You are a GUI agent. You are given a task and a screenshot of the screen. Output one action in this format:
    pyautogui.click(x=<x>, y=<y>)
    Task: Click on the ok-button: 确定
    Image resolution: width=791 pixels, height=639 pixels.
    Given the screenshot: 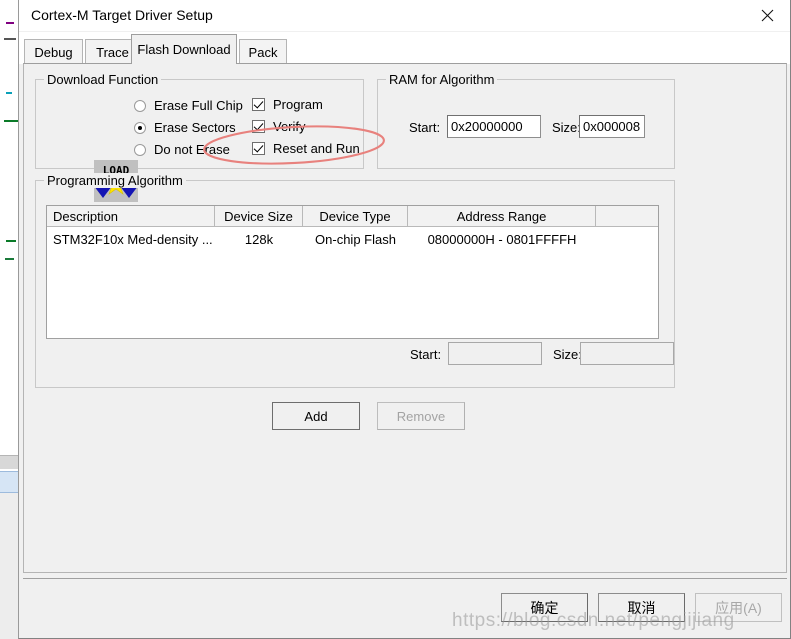 What is the action you would take?
    pyautogui.click(x=544, y=607)
    